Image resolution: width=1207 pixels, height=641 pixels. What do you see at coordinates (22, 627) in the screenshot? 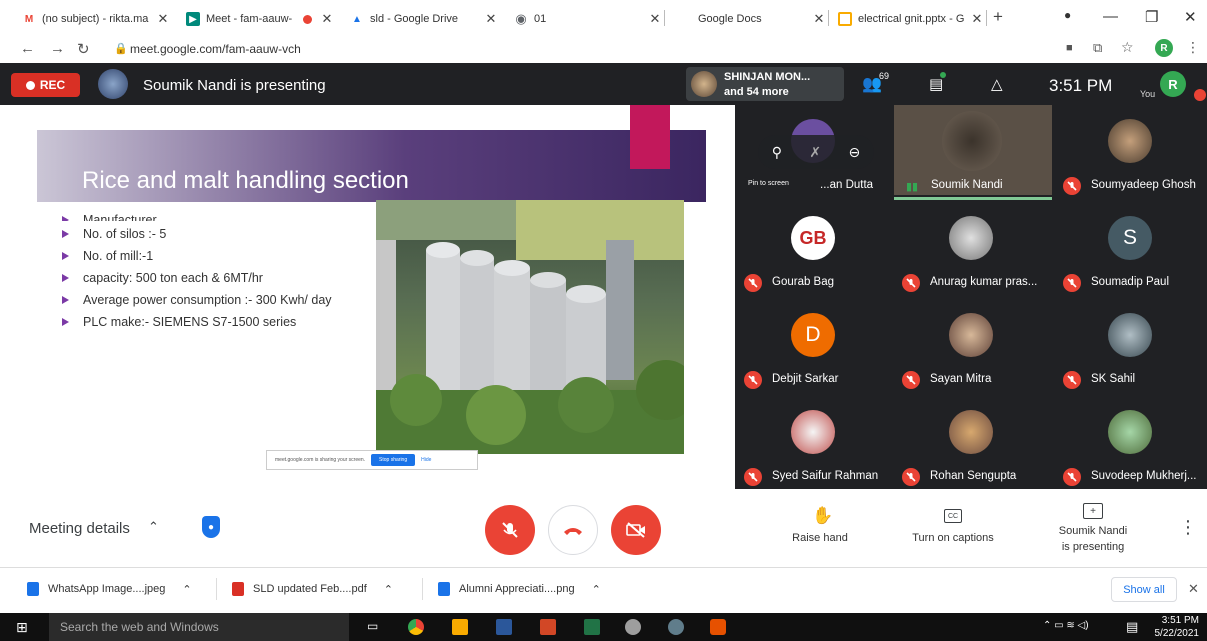
I see `windows-start-icon: ⊞` at bounding box center [22, 627].